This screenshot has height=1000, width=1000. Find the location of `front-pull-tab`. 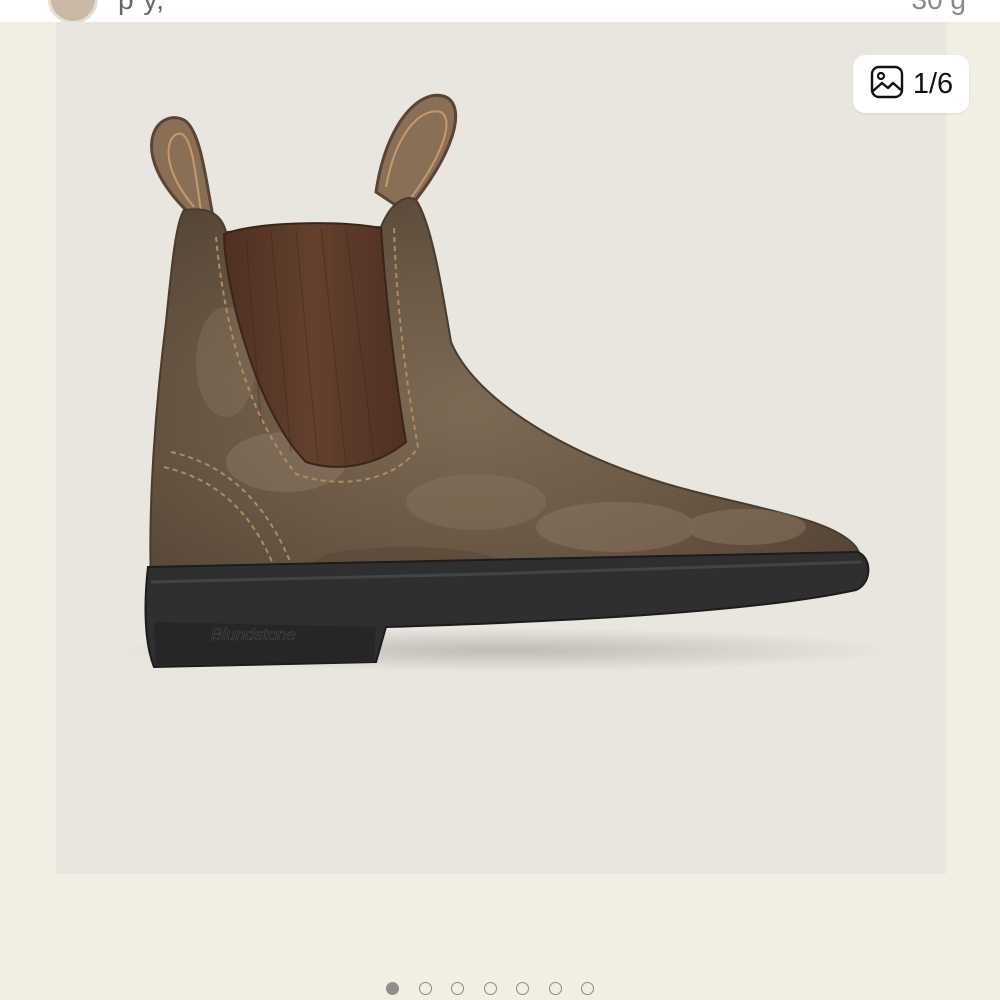

front-pull-tab is located at coordinates (416, 153).